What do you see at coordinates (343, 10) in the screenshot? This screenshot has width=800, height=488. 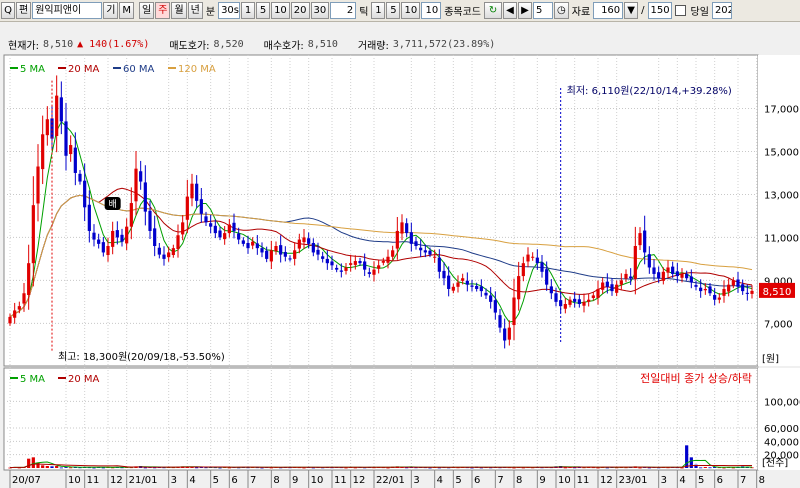 I see `tick-input: 2` at bounding box center [343, 10].